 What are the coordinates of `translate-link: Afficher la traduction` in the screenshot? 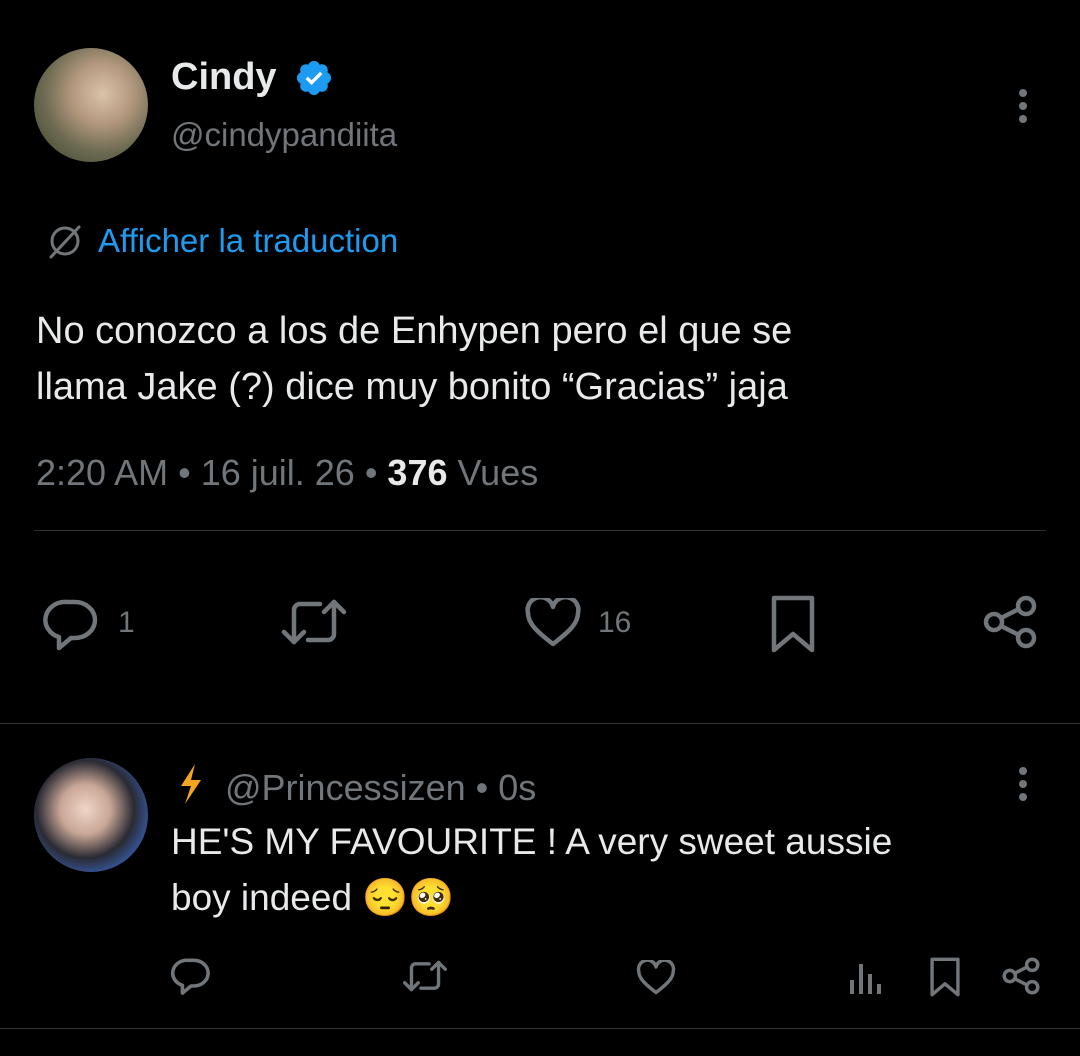 It's located at (222, 241).